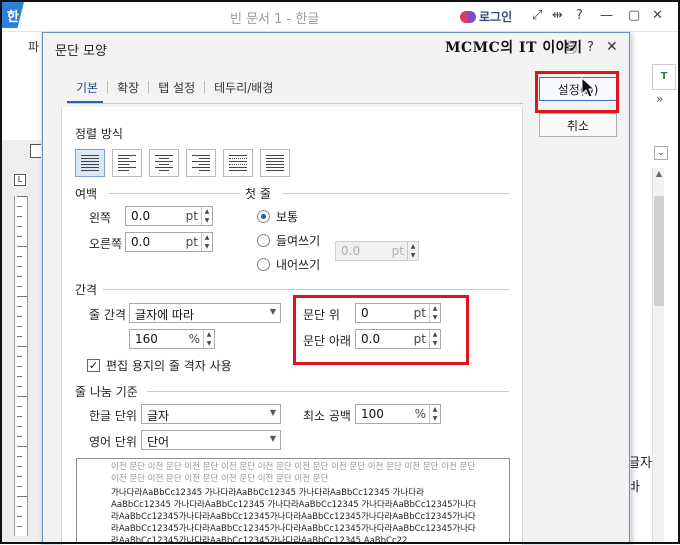 The height and width of the screenshot is (545, 680). I want to click on paragraph-below-field: 0.0 pt ▲ ▼, so click(398, 339).